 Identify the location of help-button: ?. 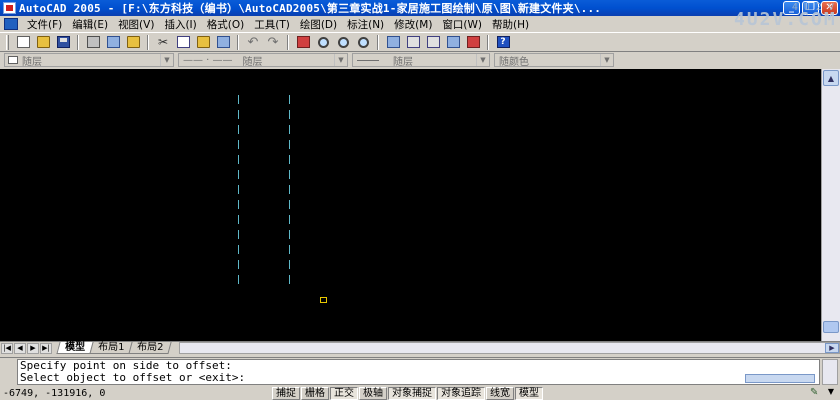
(503, 42).